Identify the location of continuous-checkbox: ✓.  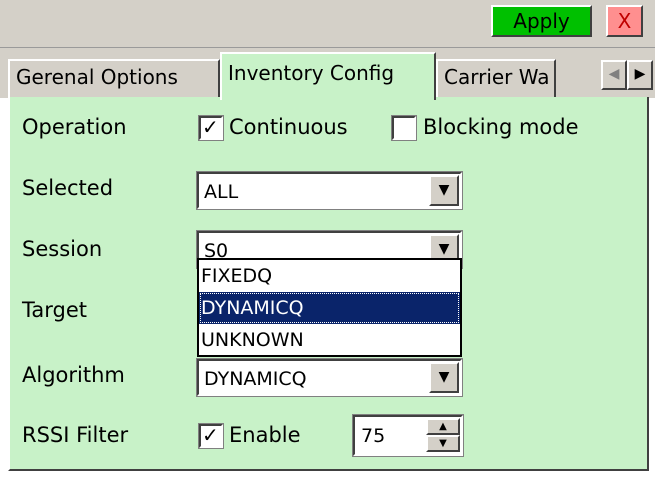
(211, 128).